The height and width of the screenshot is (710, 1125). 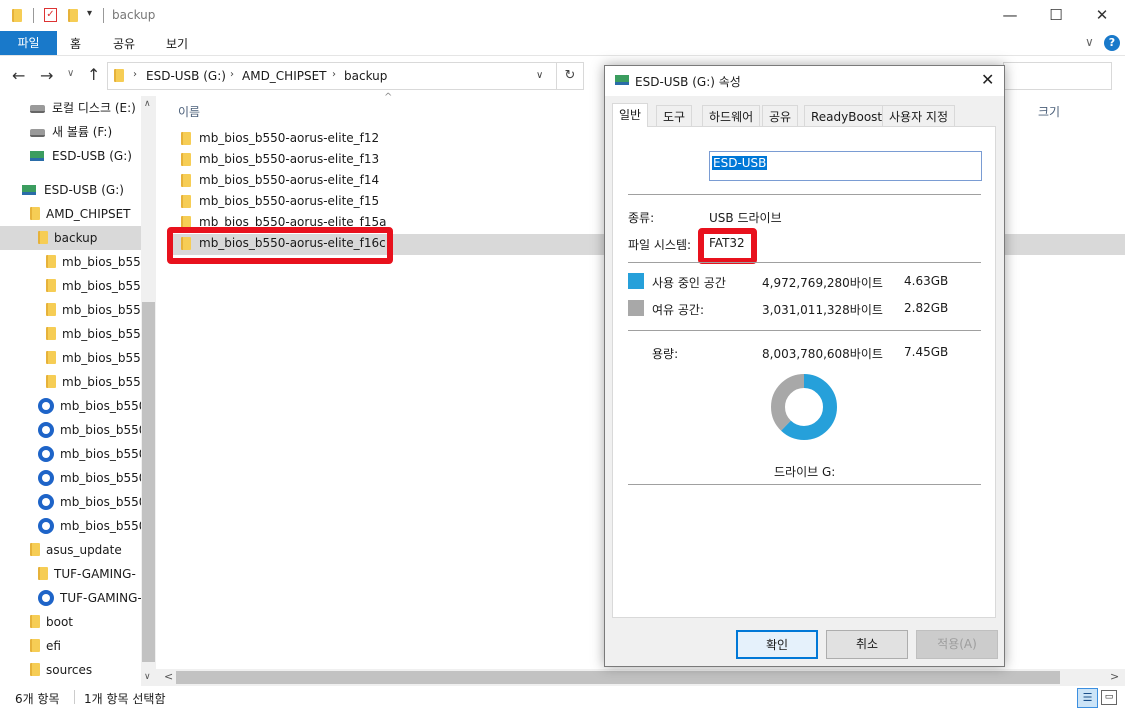 What do you see at coordinates (926, 308) in the screenshot?
I see `free-gb: 2.82GB` at bounding box center [926, 308].